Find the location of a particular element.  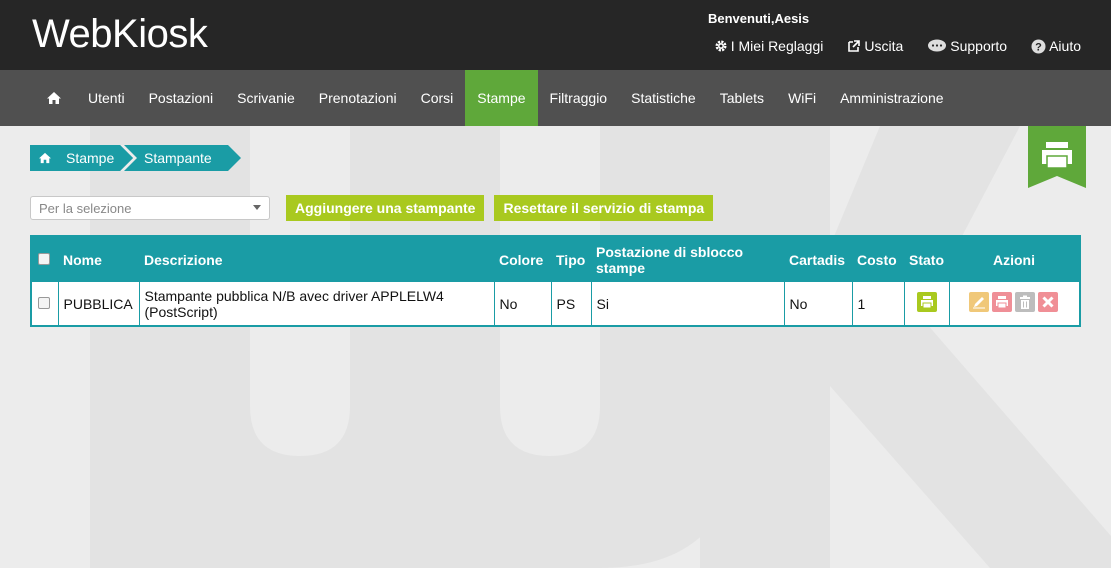

cell-actions is located at coordinates (1014, 303).